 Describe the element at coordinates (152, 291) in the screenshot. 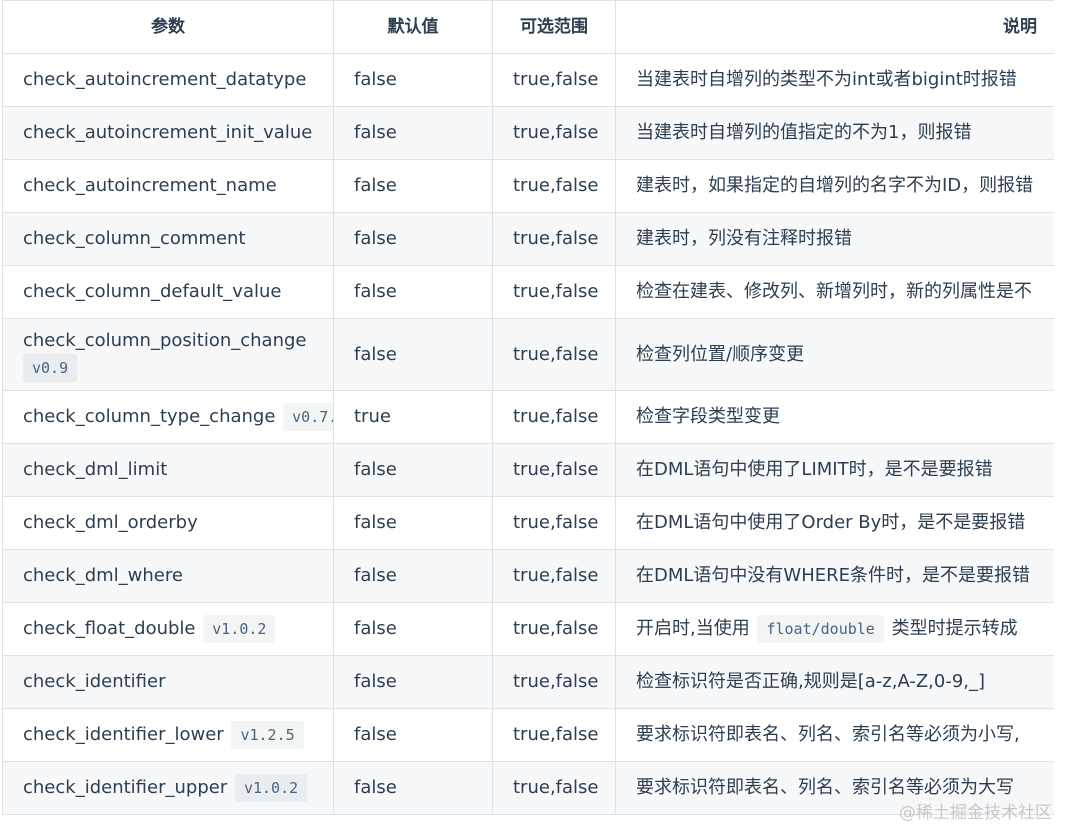

I see `param-name: check_column_default_value` at that location.